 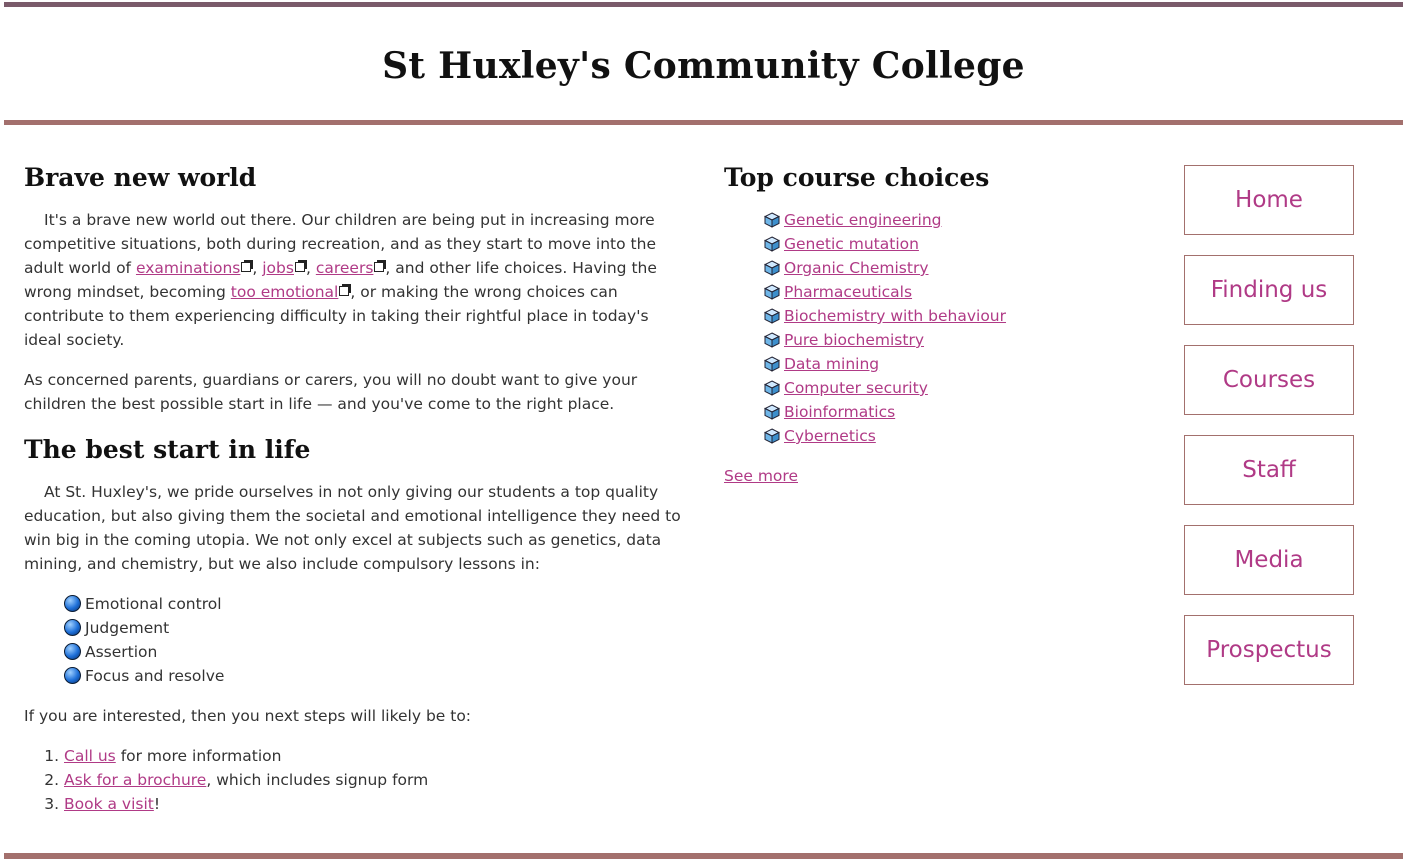 What do you see at coordinates (830, 436) in the screenshot?
I see `course-link: Cybernetics` at bounding box center [830, 436].